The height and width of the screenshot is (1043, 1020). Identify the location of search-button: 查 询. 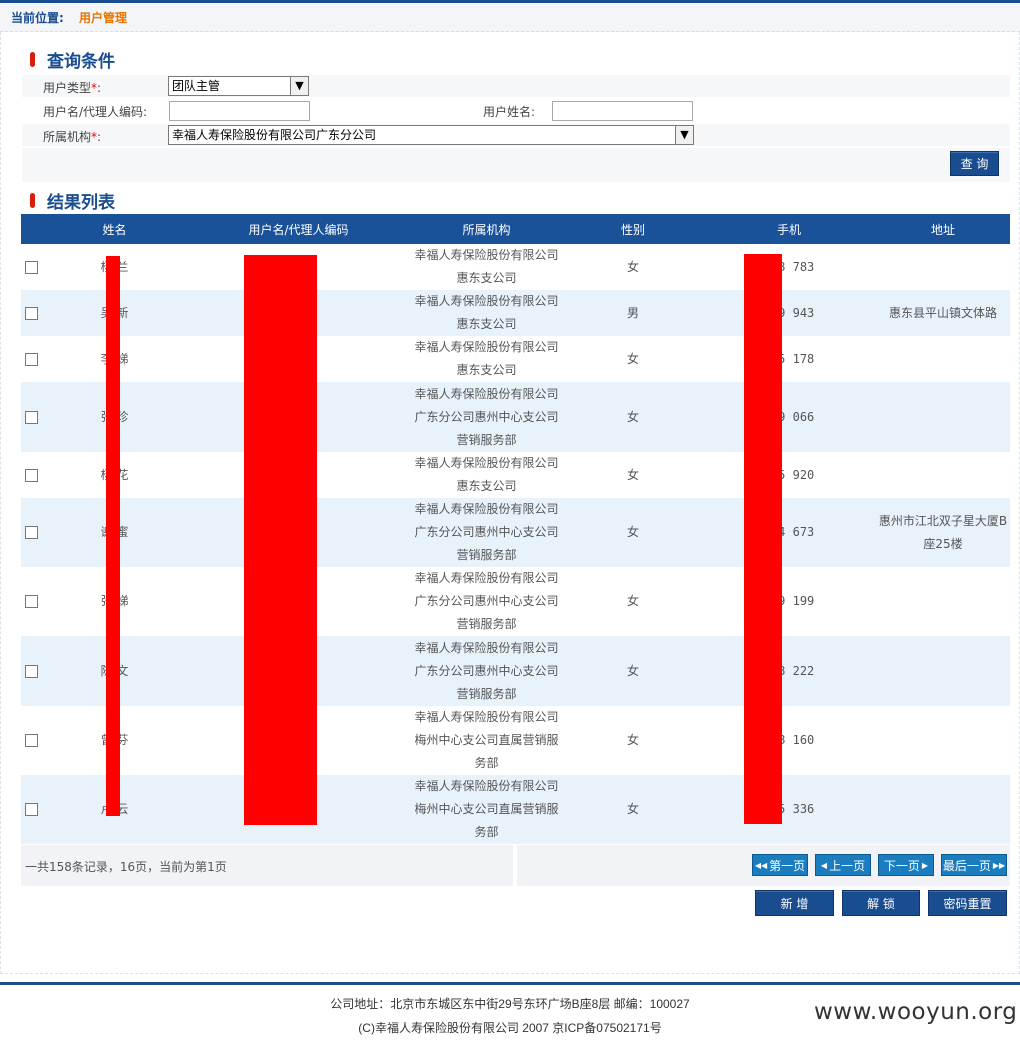
(974, 163).